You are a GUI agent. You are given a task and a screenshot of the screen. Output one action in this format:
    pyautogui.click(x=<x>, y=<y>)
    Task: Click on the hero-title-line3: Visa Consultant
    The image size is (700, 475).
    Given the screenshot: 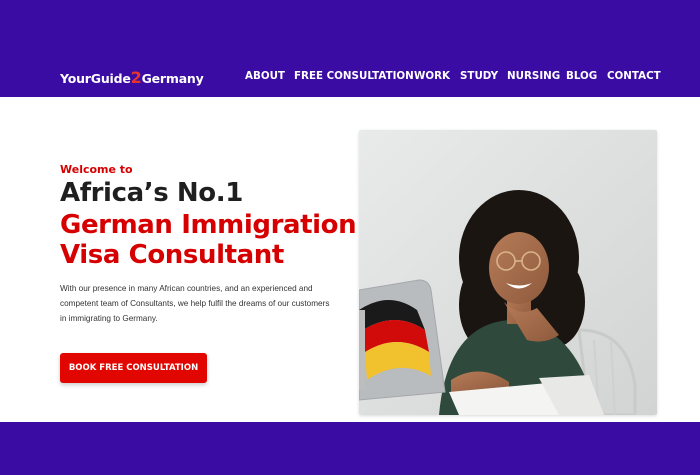 What is the action you would take?
    pyautogui.click(x=172, y=255)
    